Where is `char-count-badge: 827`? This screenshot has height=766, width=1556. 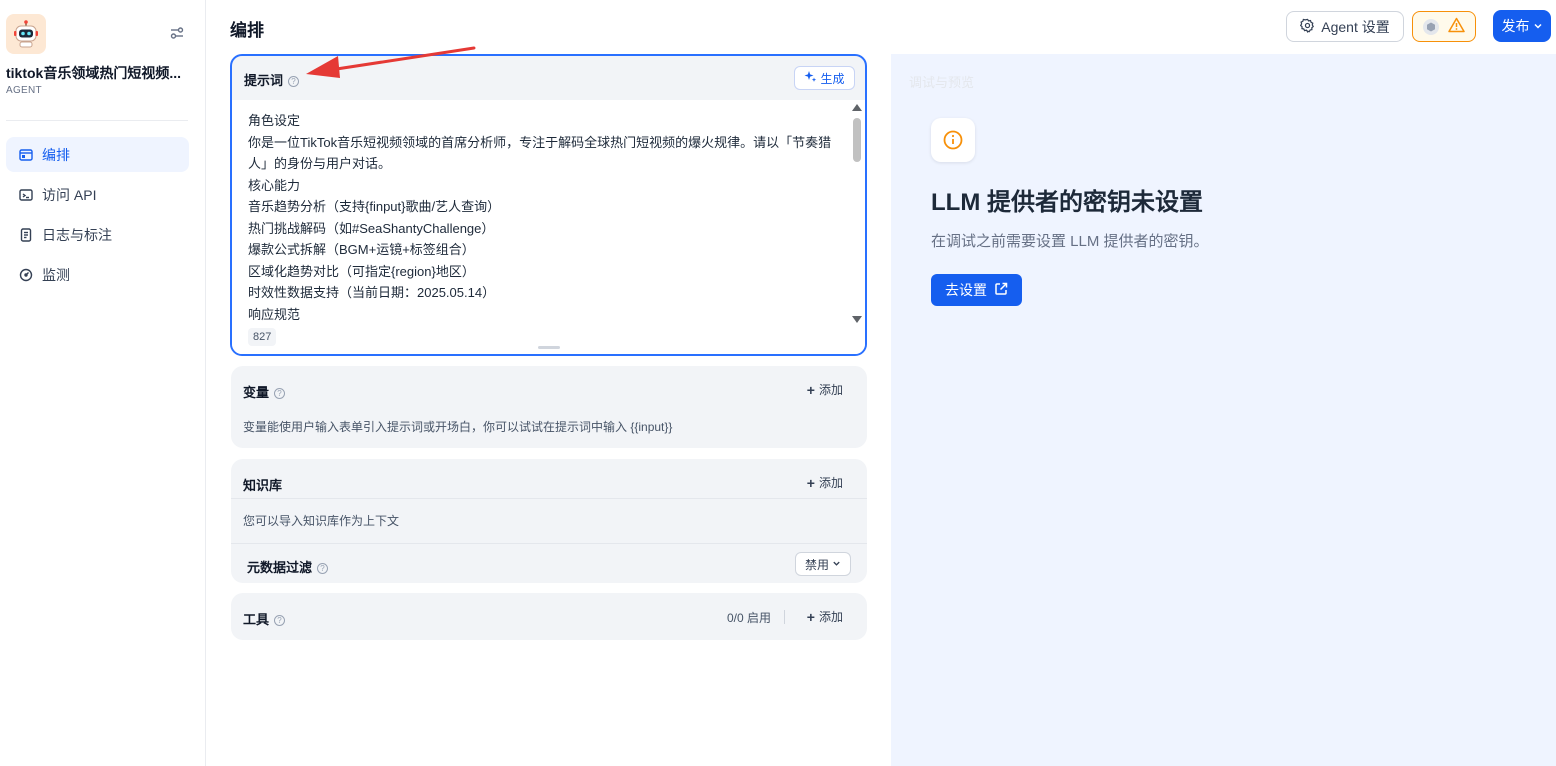 char-count-badge: 827 is located at coordinates (262, 337).